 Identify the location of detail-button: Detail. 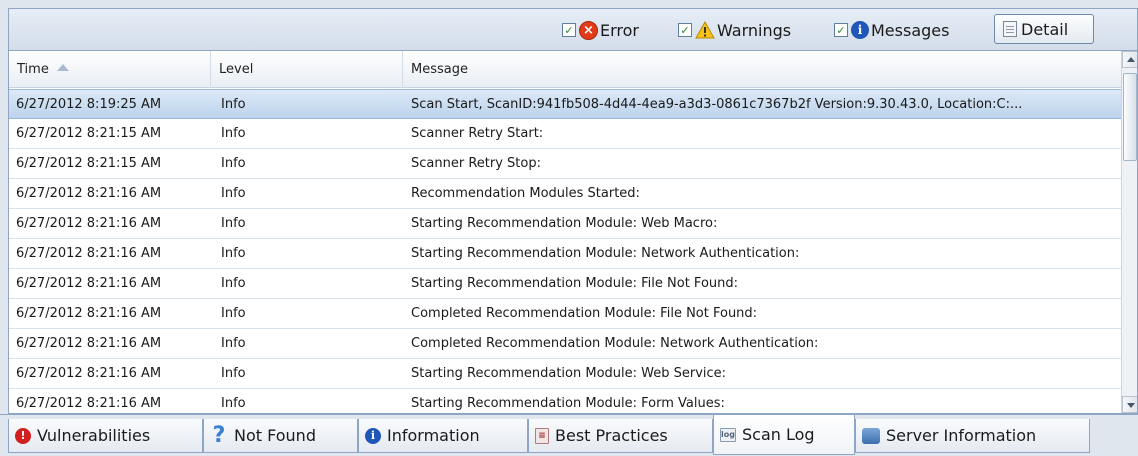
(1044, 29).